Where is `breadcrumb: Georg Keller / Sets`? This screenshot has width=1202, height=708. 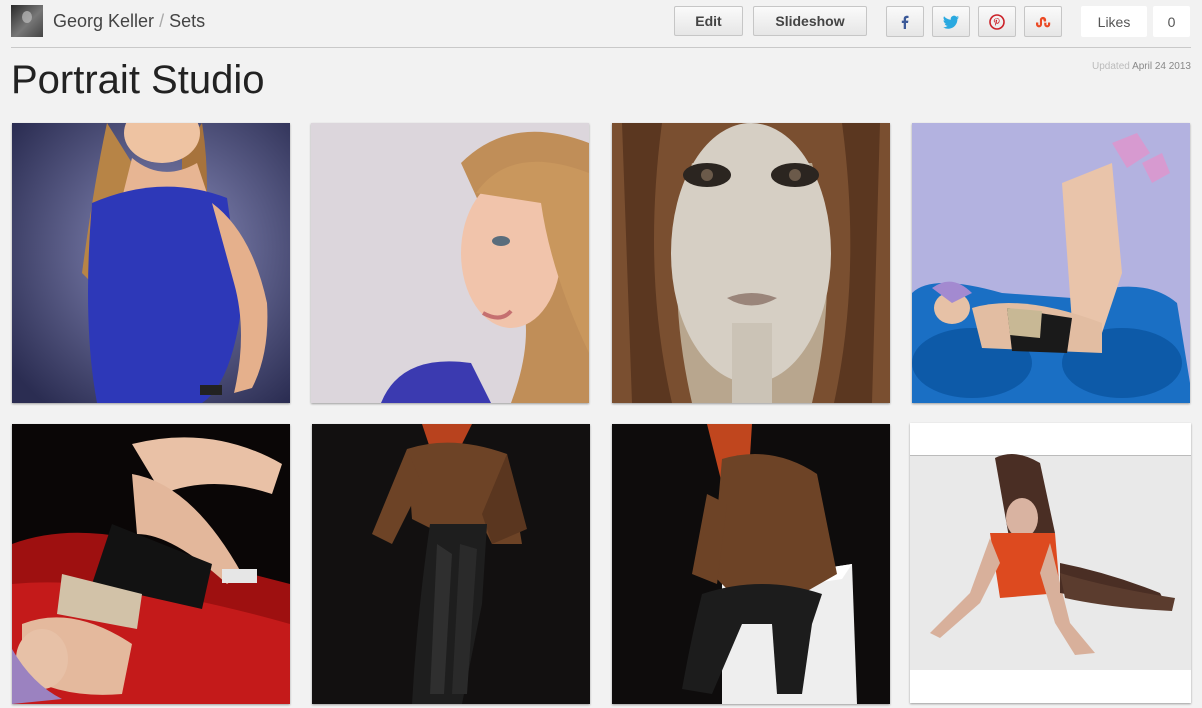 breadcrumb: Georg Keller / Sets is located at coordinates (129, 21).